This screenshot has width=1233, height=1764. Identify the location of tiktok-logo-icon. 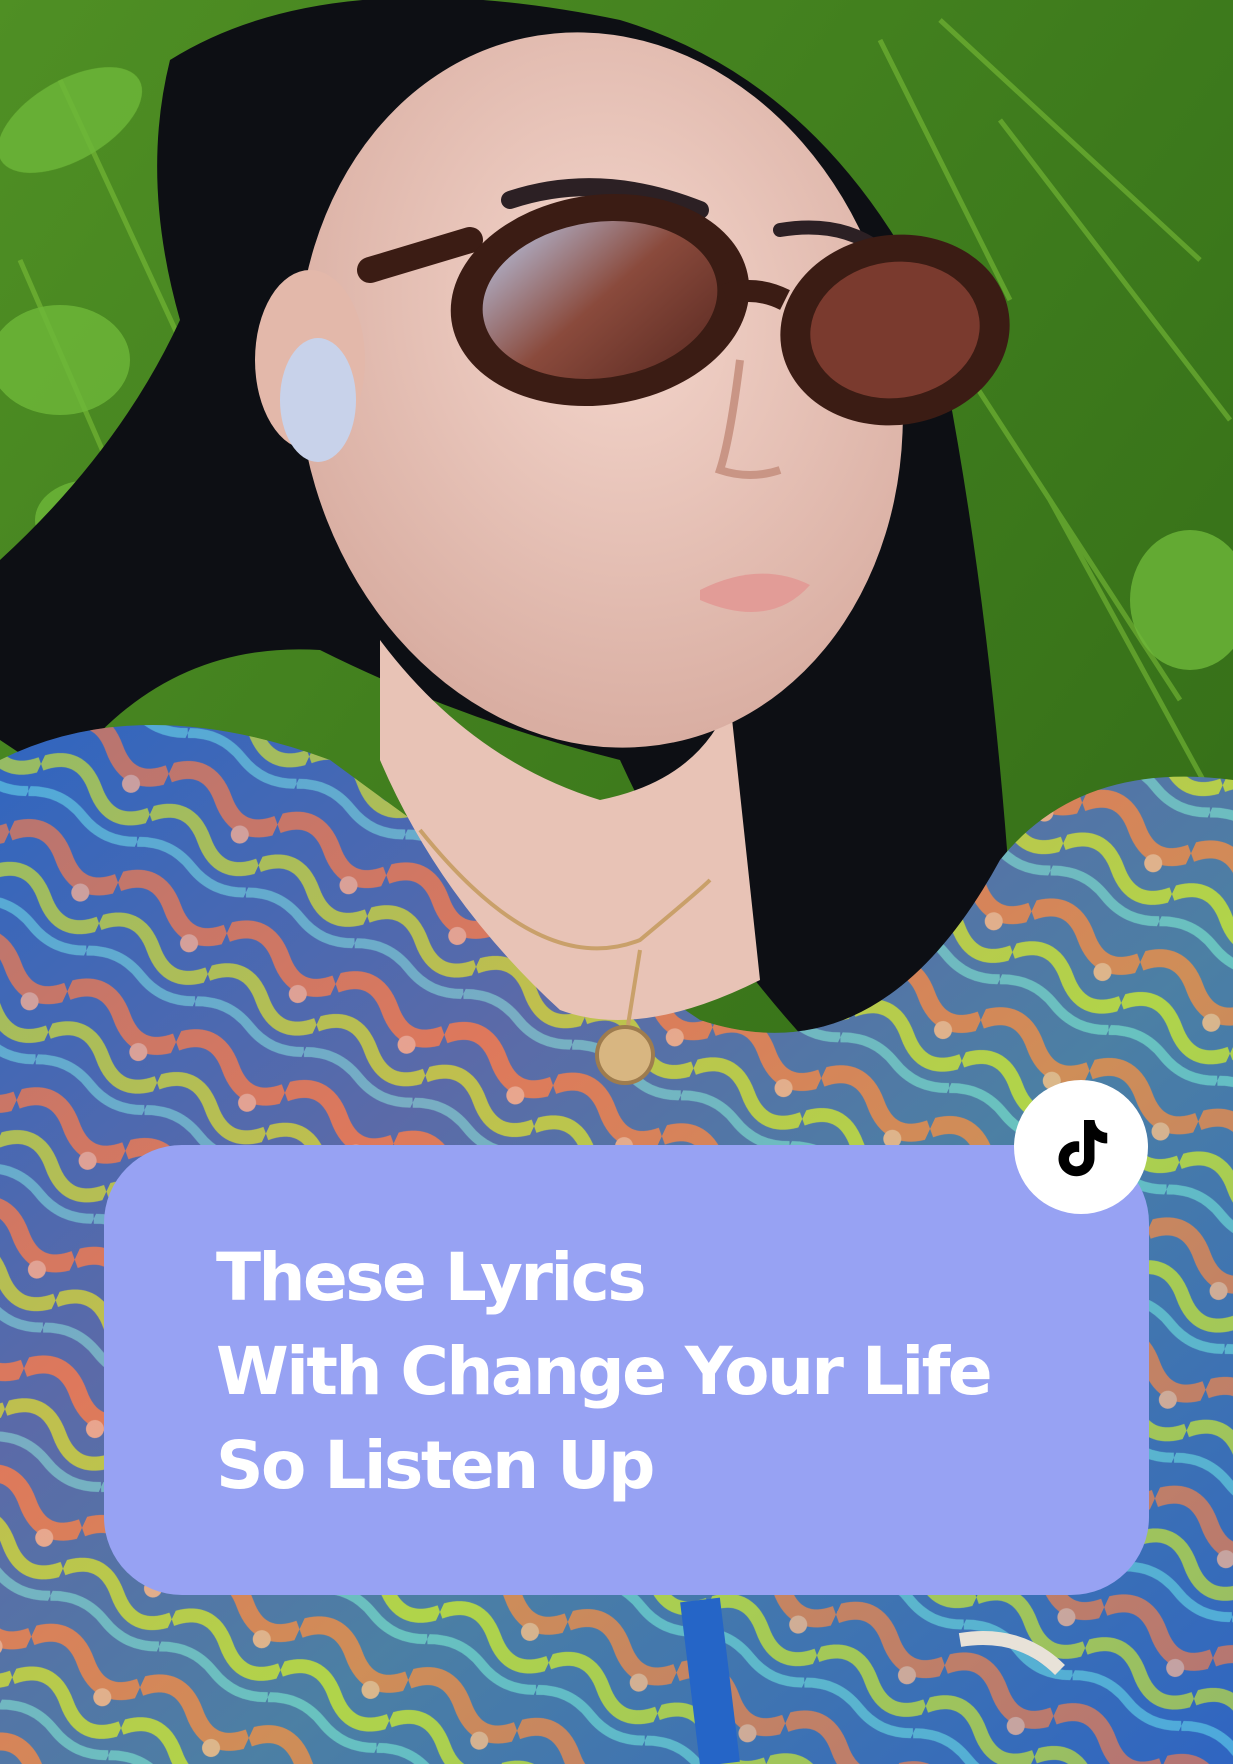
(1083, 1148).